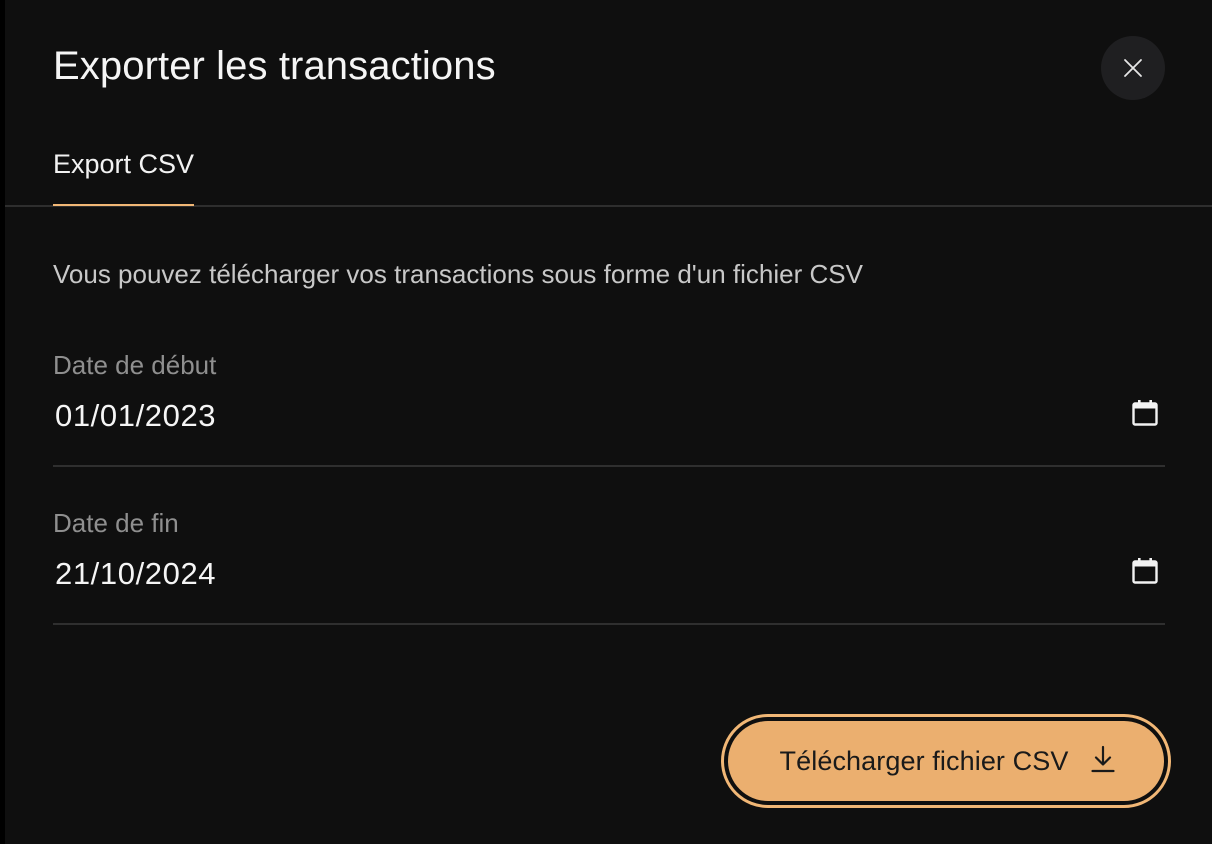 The image size is (1212, 844). I want to click on close-icon, so click(1133, 68).